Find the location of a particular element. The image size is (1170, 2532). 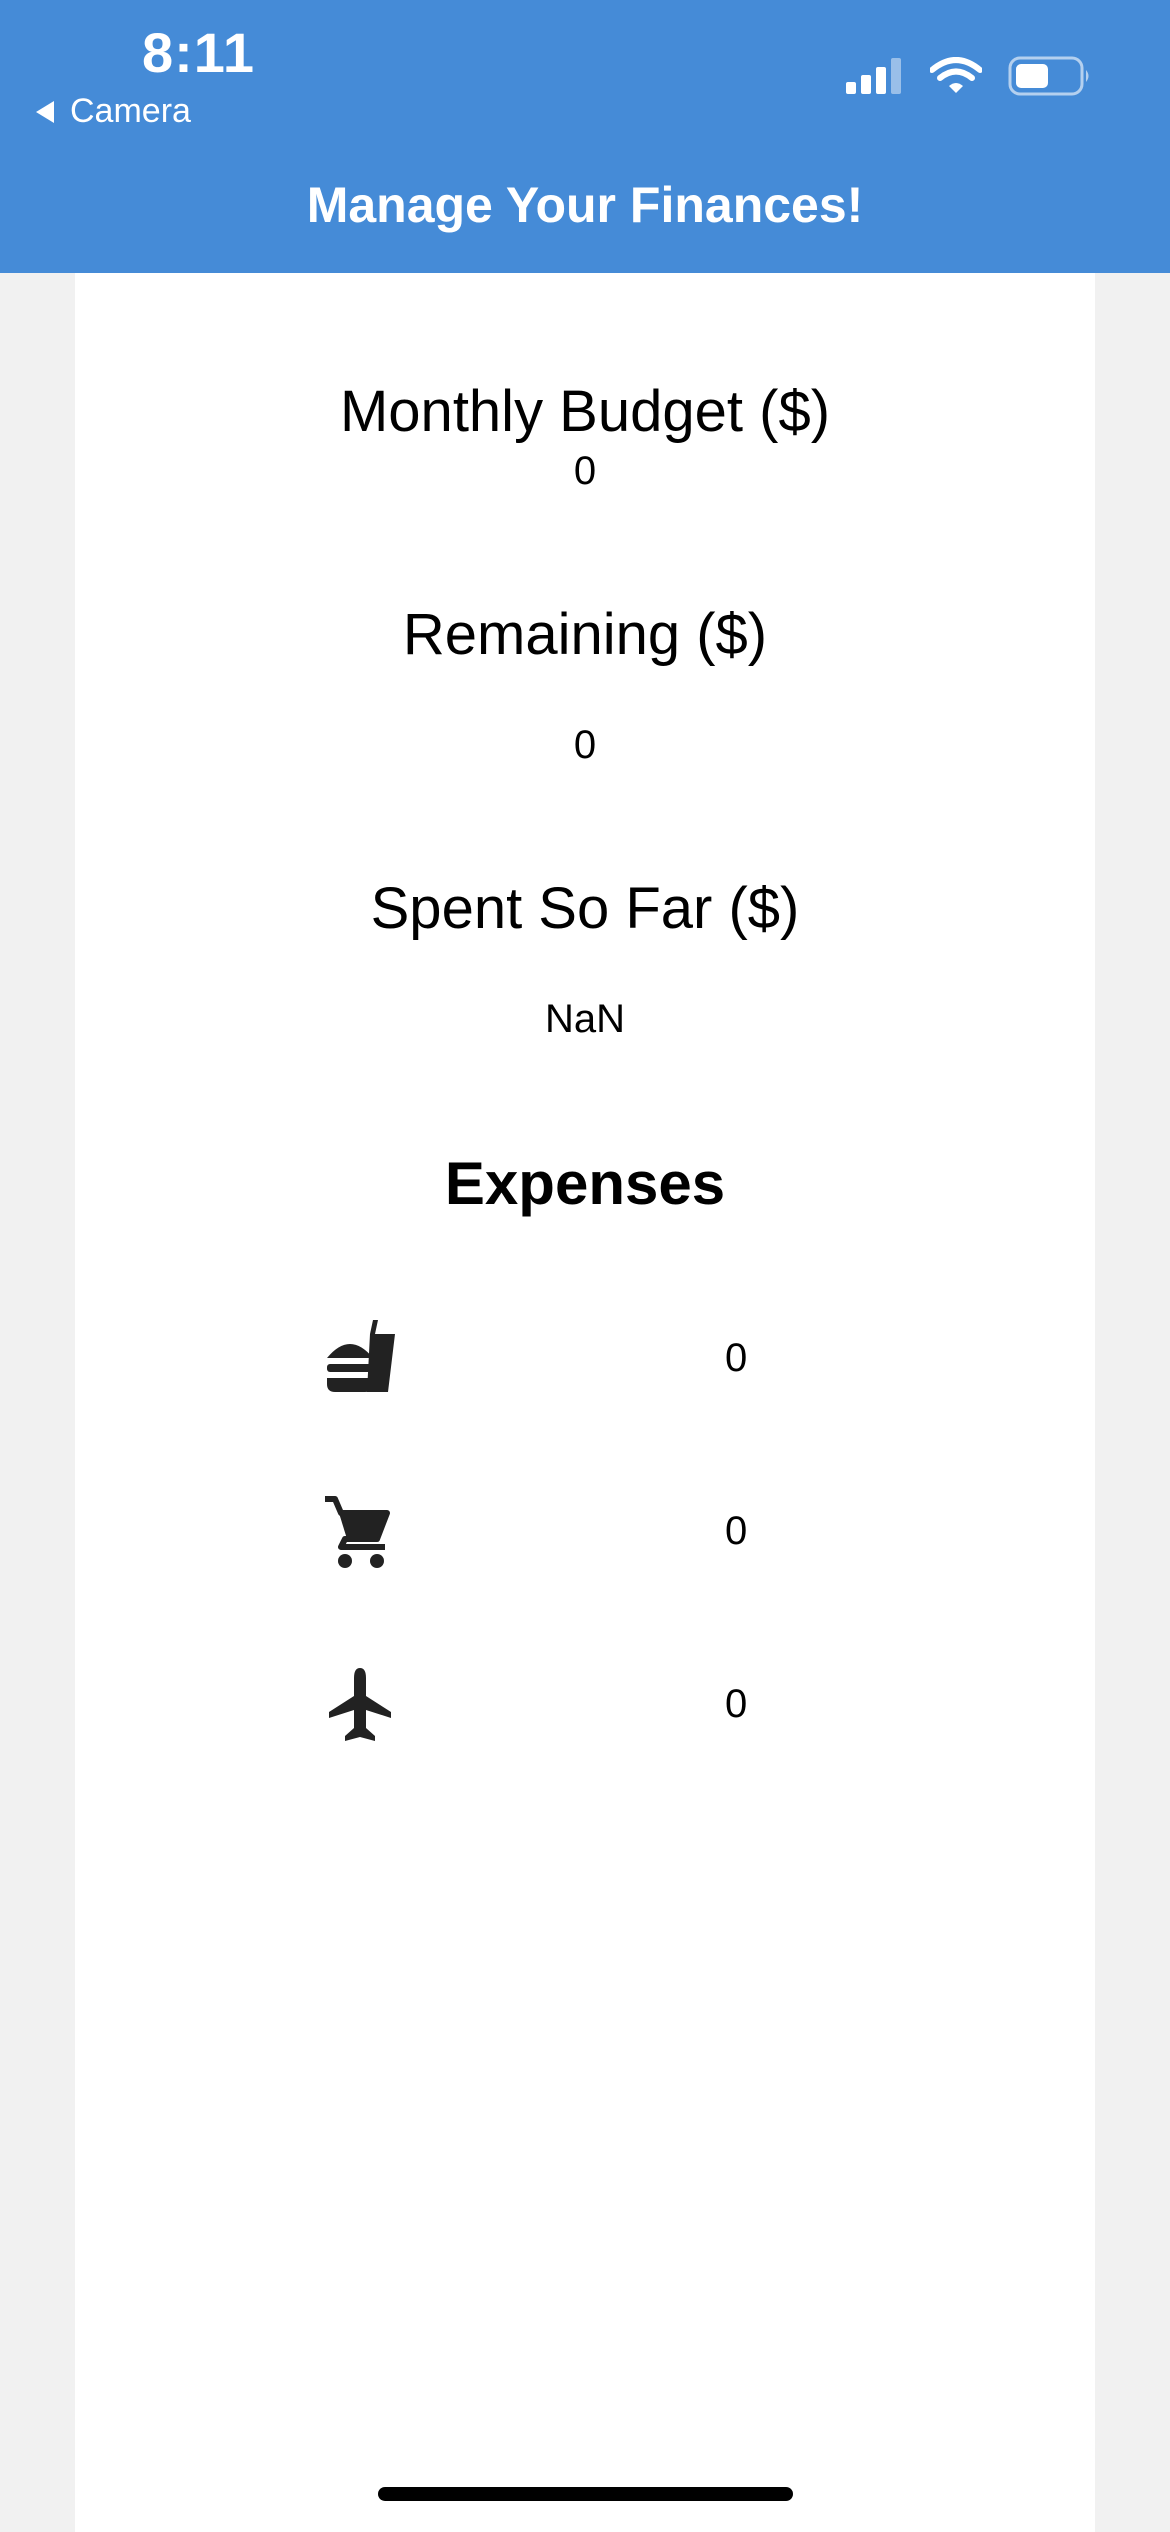

expense-value-food: 0 is located at coordinates (736, 1358).